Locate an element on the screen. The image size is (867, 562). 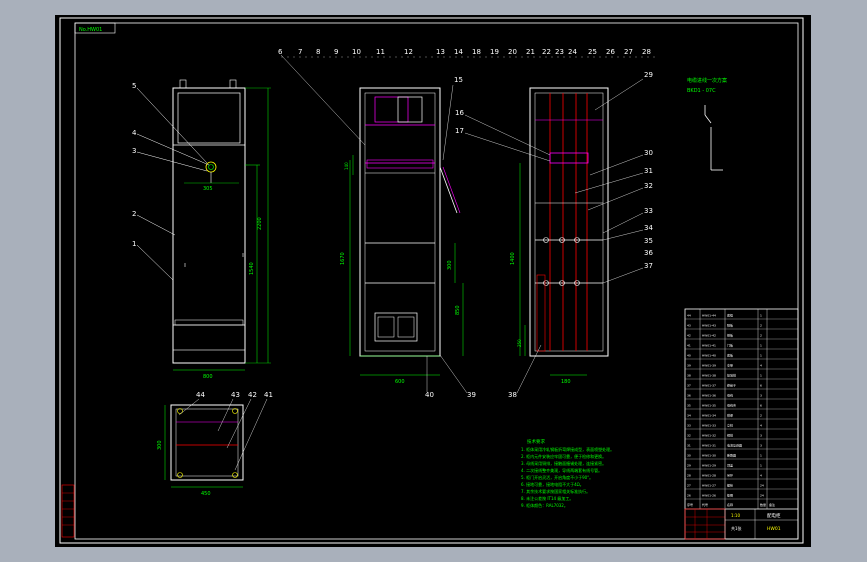
notes-title: 技术要求 is located at coordinates (536, 441).